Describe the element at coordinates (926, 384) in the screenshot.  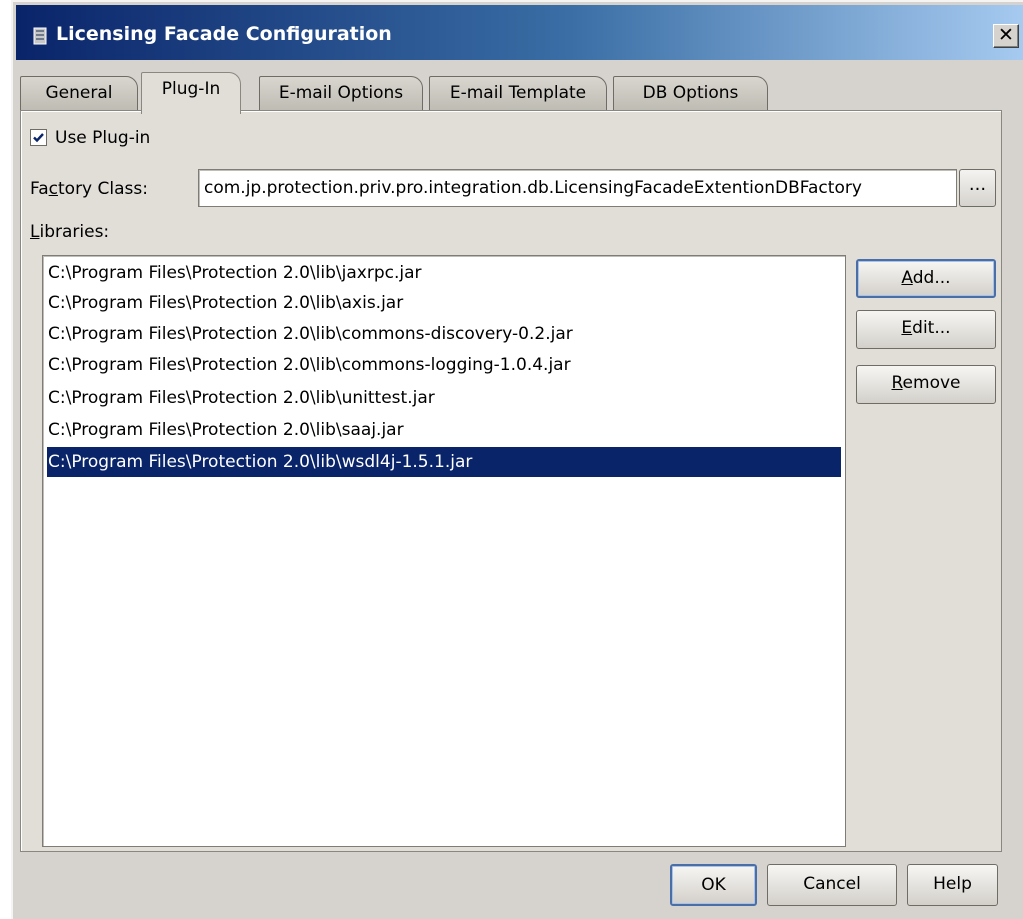
I see `remove-library-button: Remove` at that location.